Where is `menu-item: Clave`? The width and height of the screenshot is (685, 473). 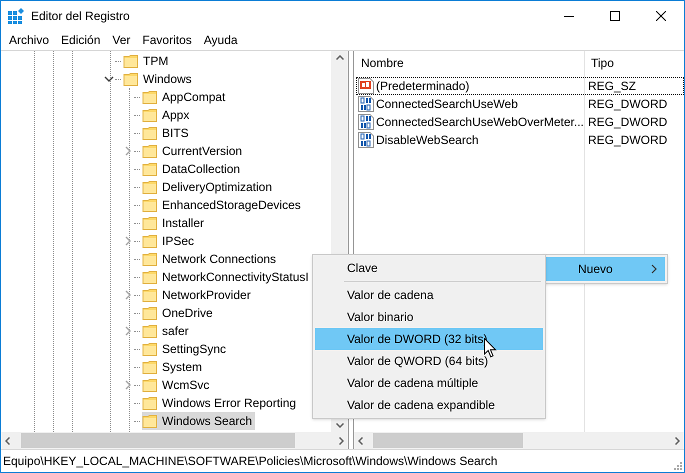
menu-item: Clave is located at coordinates (429, 268).